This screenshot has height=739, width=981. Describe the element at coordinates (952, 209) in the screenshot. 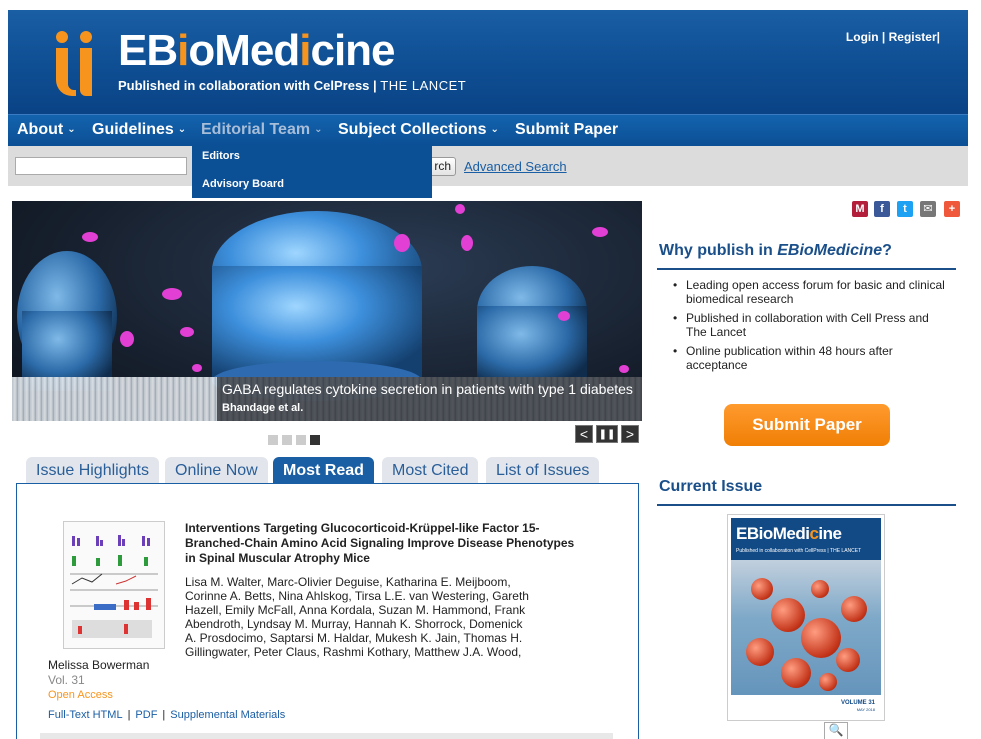

I see `plus-icon: +` at that location.